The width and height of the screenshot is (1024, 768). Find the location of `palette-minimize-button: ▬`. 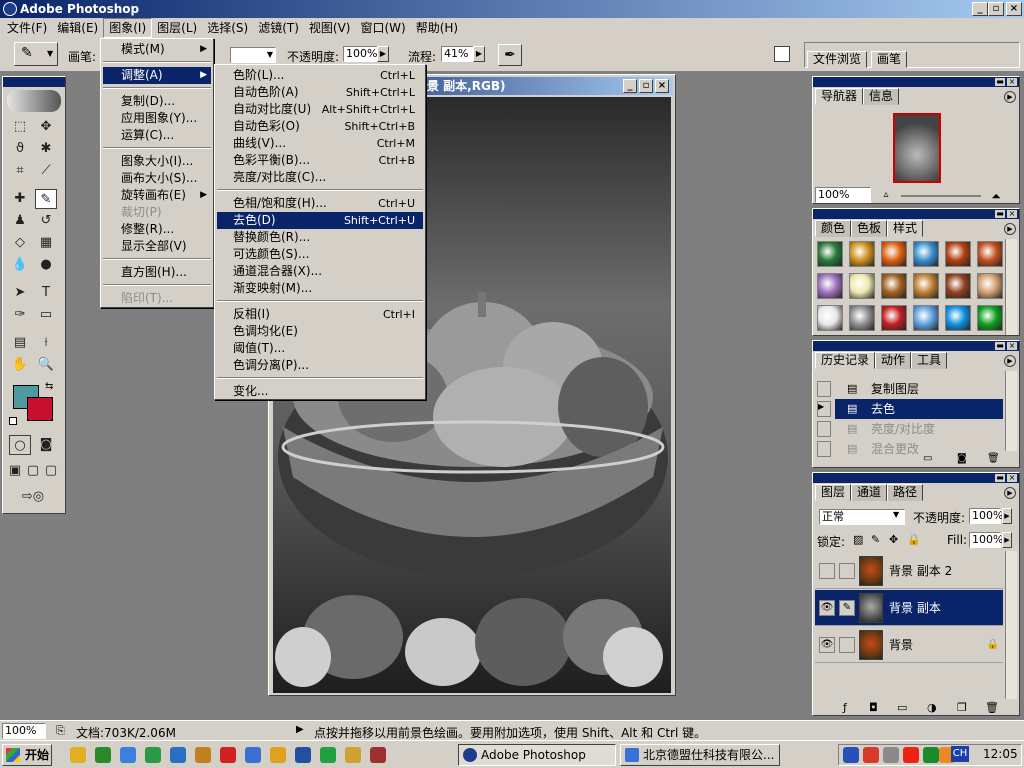

palette-minimize-button: ▬ is located at coordinates (1000, 214).